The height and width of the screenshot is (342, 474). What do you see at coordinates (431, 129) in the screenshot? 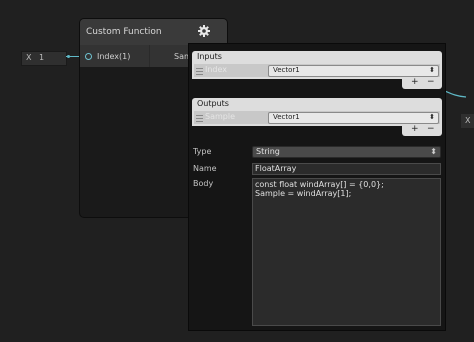
I see `remove-output-button: −` at bounding box center [431, 129].